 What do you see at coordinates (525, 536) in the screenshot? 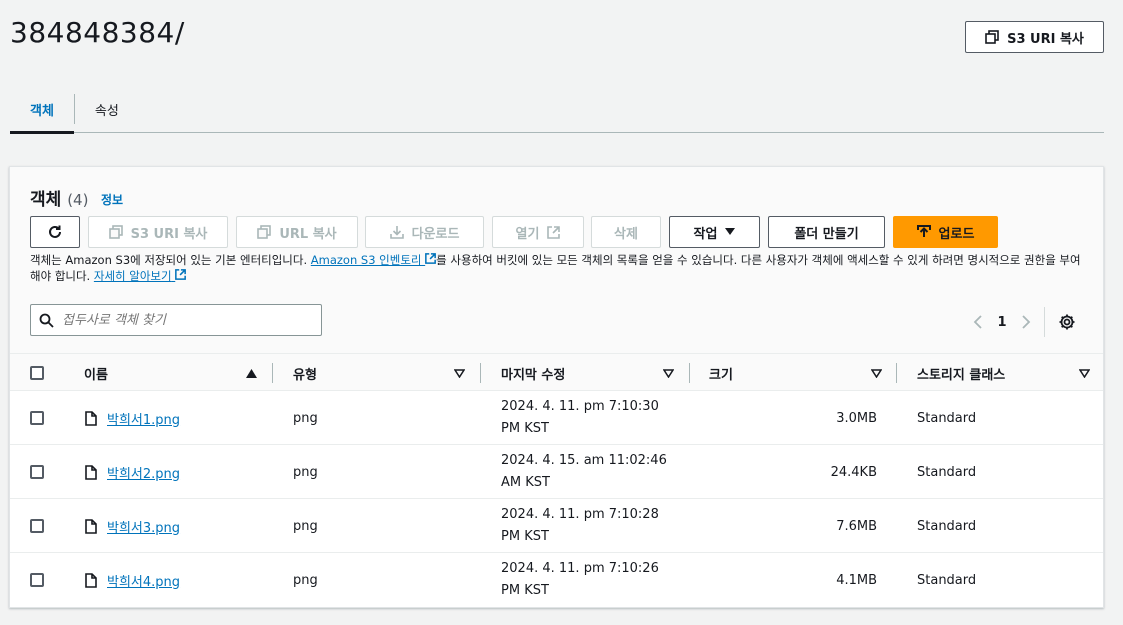
I see `date-line-2: PM KST` at bounding box center [525, 536].